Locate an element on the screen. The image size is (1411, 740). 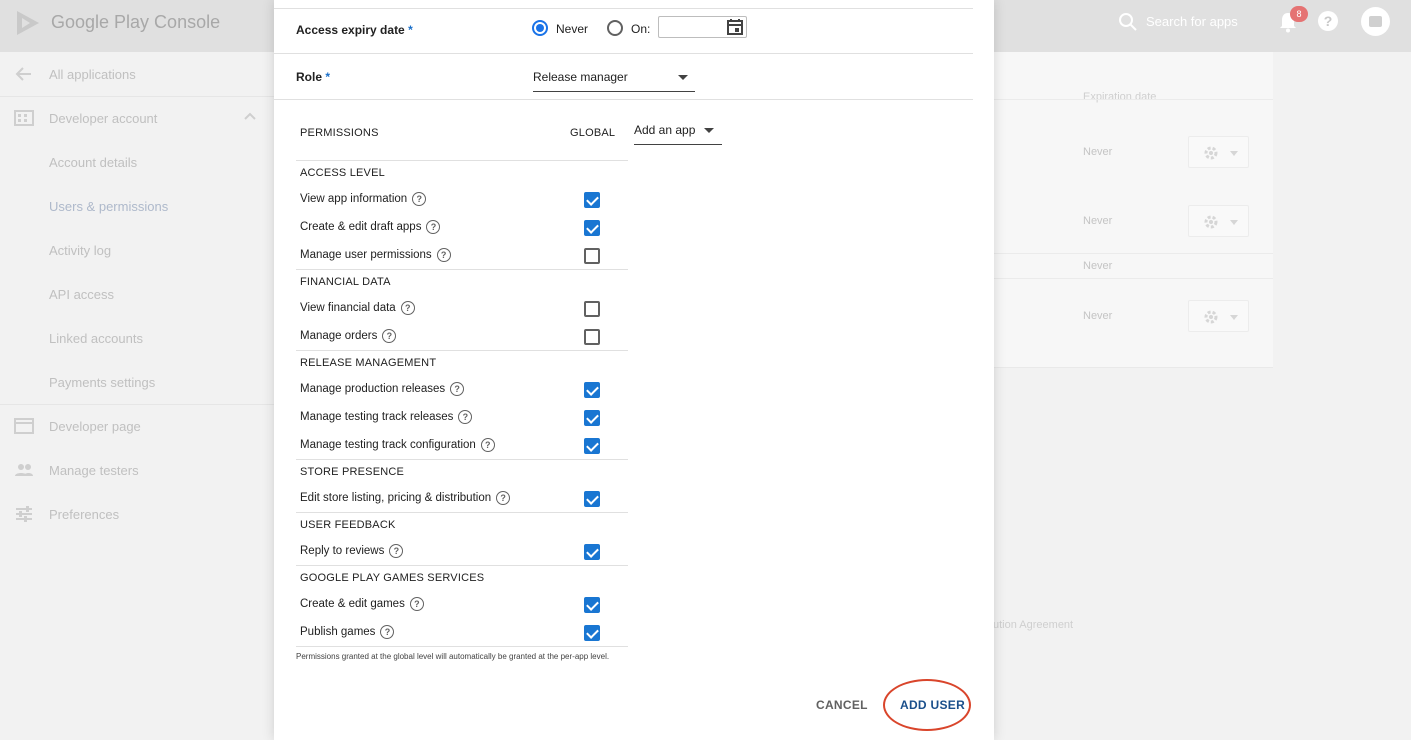
checkbox-manage-orders is located at coordinates (592, 337).